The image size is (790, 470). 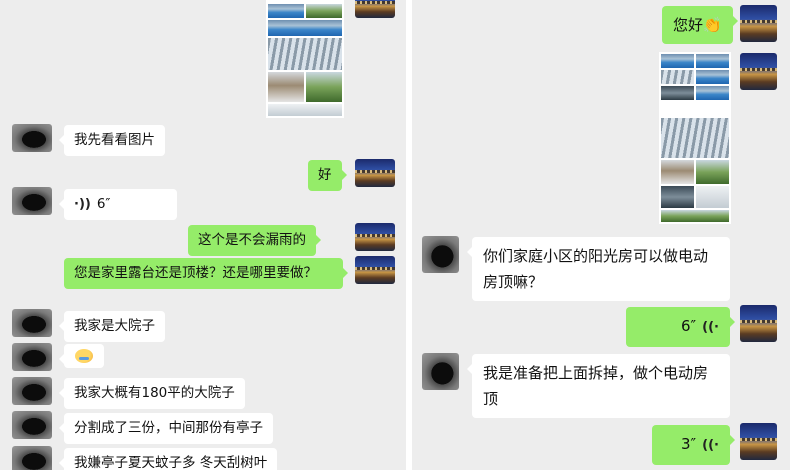 I want to click on message-bubble: 您好👏, so click(x=700, y=25).